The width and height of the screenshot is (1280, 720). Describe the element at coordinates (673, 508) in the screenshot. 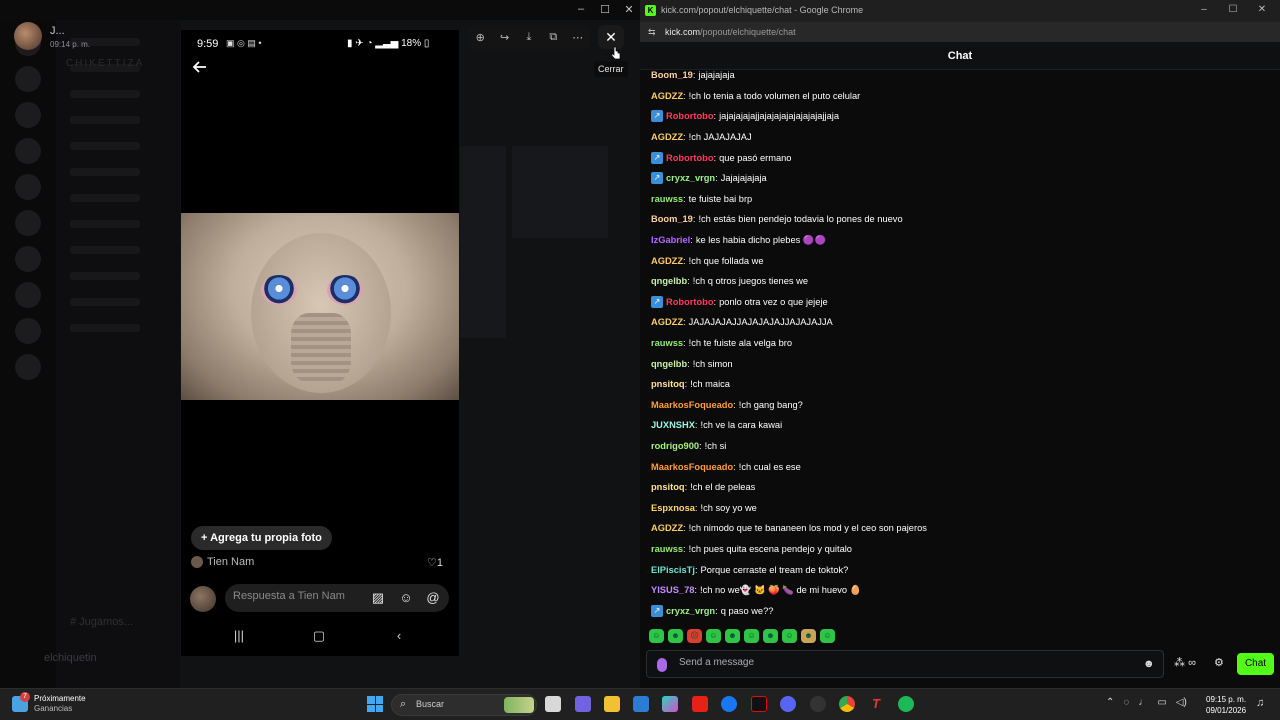

I see `chat-username: Espxnosa` at that location.